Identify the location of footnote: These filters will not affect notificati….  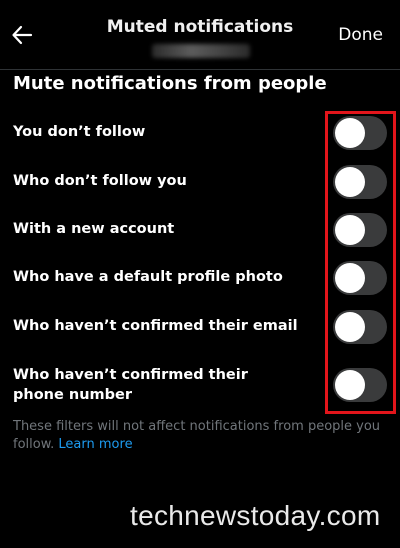
(199, 436).